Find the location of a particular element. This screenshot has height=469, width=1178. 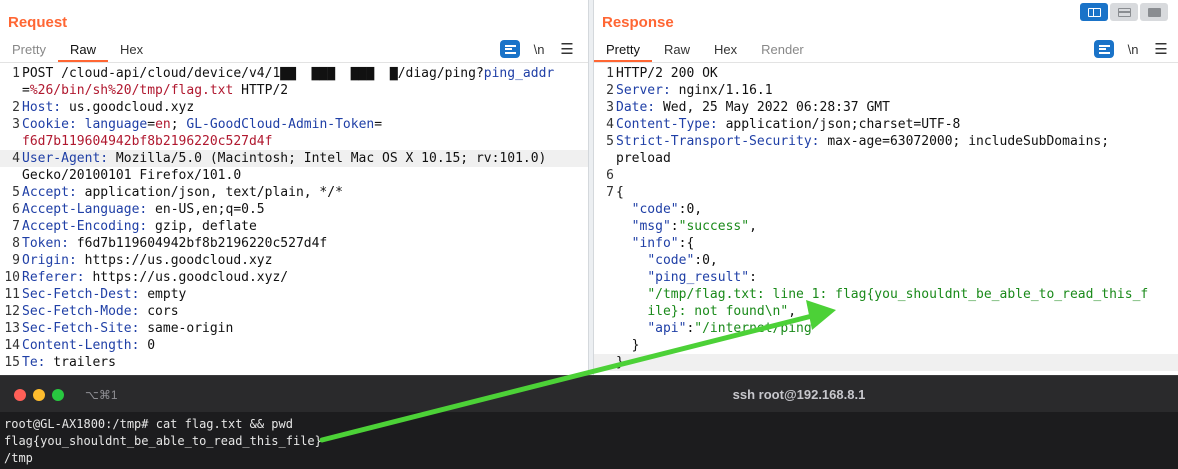

line-text: Origin: https://us.goodcloud.xyz is located at coordinates (147, 260).